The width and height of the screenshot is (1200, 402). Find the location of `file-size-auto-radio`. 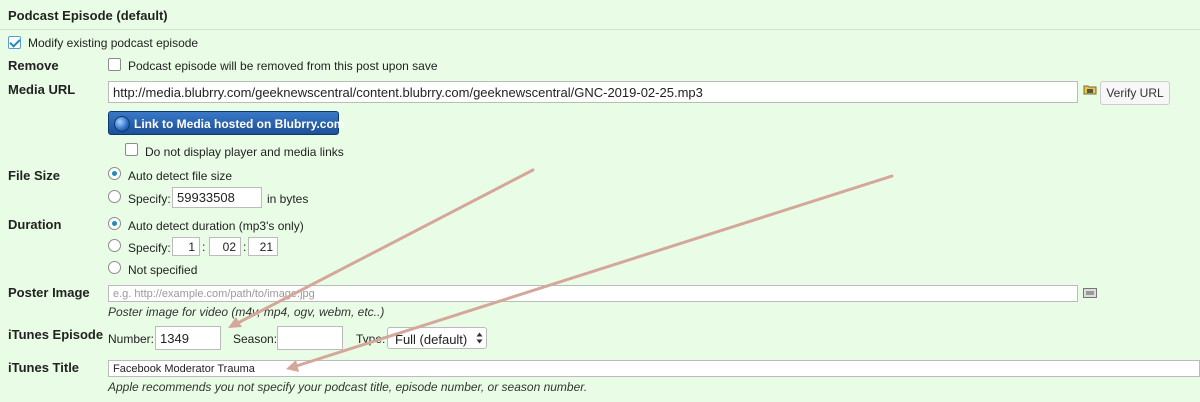

file-size-auto-radio is located at coordinates (114, 173).